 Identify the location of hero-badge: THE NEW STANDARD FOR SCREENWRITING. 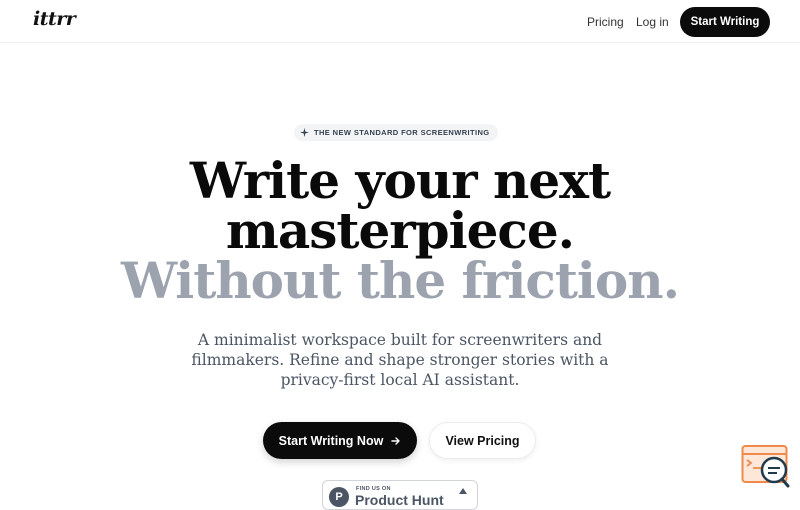
(396, 132).